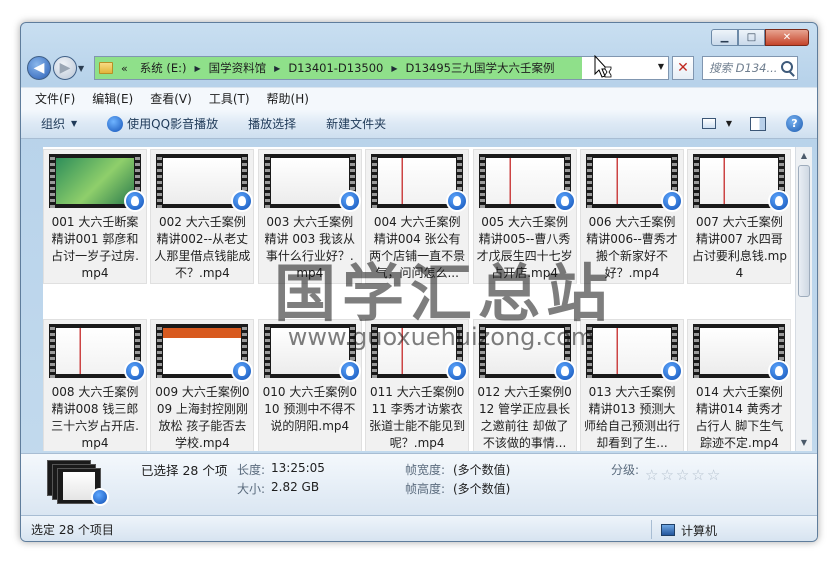 This screenshot has height=561, width=838. Describe the element at coordinates (184, 470) in the screenshot. I see `selected-count: 已选择 28 个项` at that location.